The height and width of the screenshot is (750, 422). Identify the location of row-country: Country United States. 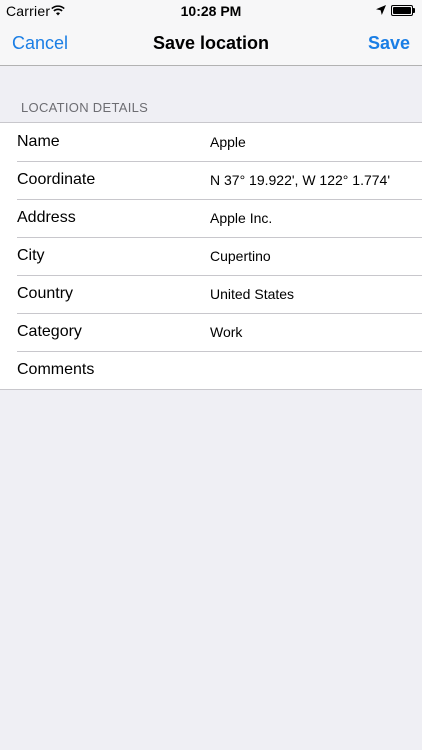
(211, 294).